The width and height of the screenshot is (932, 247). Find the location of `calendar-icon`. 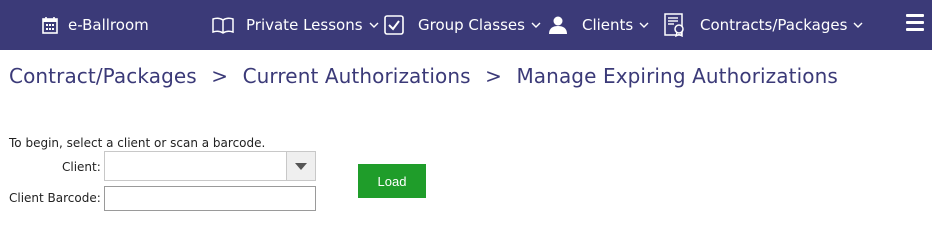

calendar-icon is located at coordinates (50, 25).